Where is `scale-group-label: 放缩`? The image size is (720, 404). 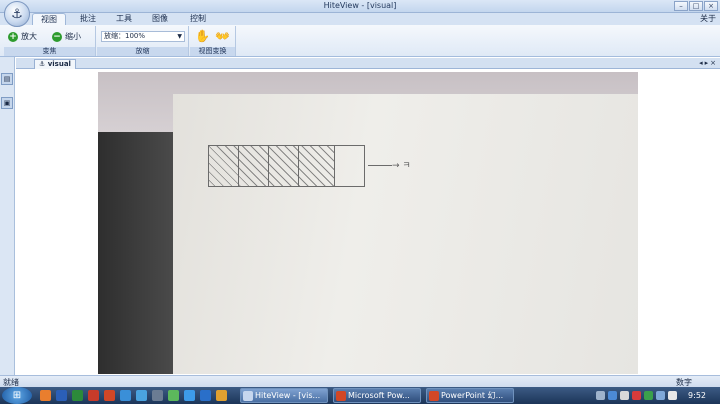
scale-group-label: 放缩 is located at coordinates (142, 51).